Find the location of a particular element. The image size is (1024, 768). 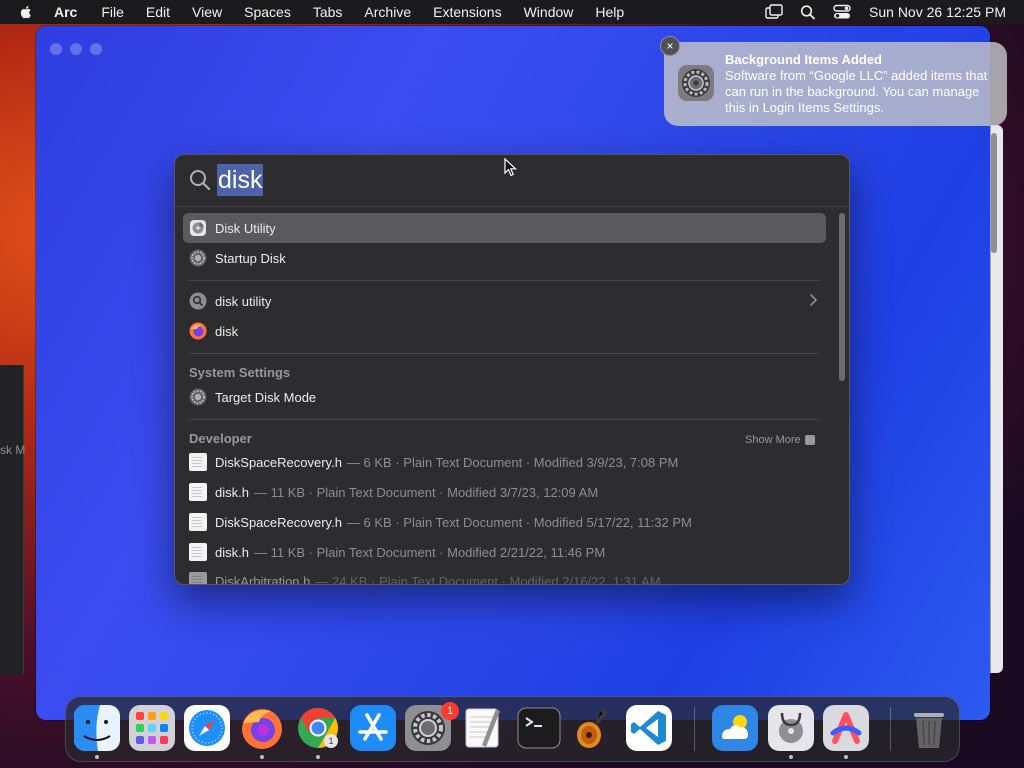

chrome-update-badge: 1 is located at coordinates (331, 741).